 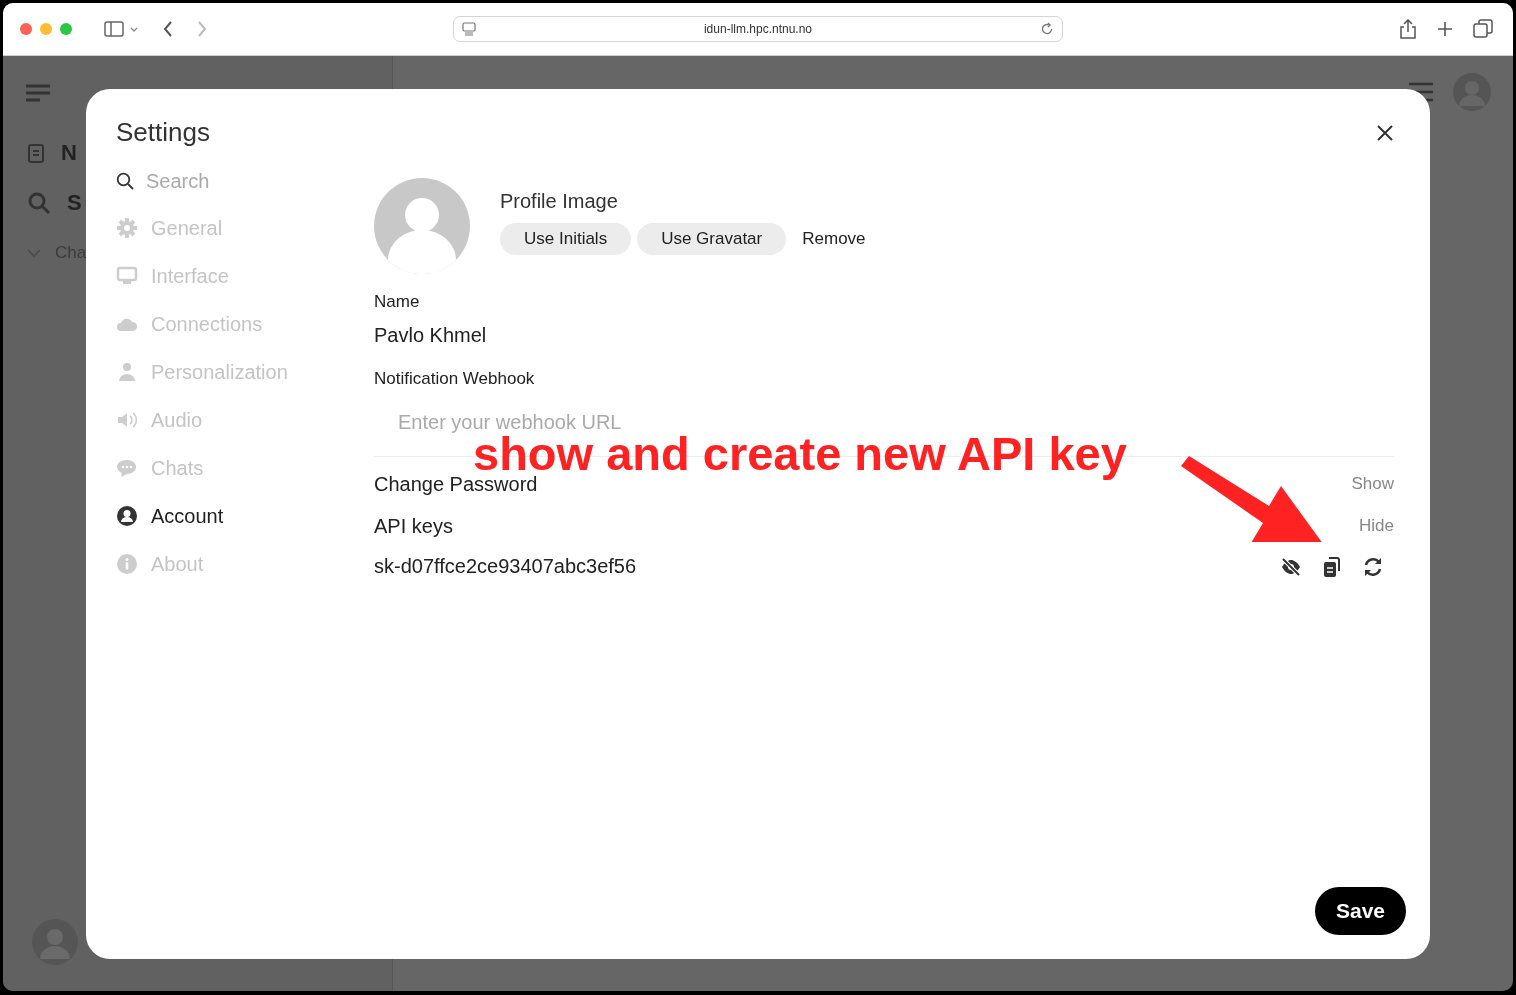 What do you see at coordinates (245, 372) in the screenshot?
I see `settings-nav-item: Personalization` at bounding box center [245, 372].